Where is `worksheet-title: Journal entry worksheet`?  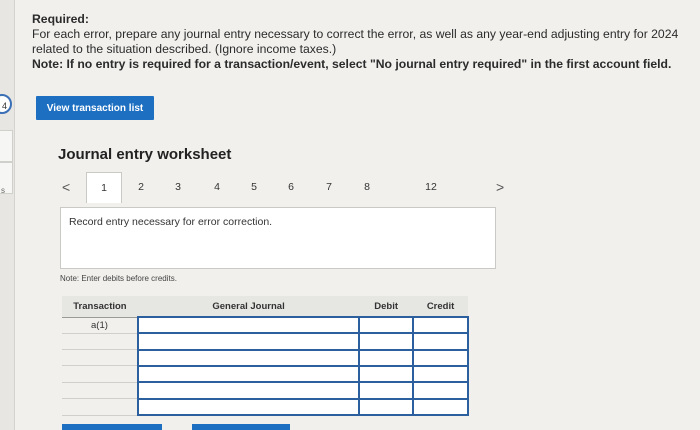 worksheet-title: Journal entry worksheet is located at coordinates (145, 154).